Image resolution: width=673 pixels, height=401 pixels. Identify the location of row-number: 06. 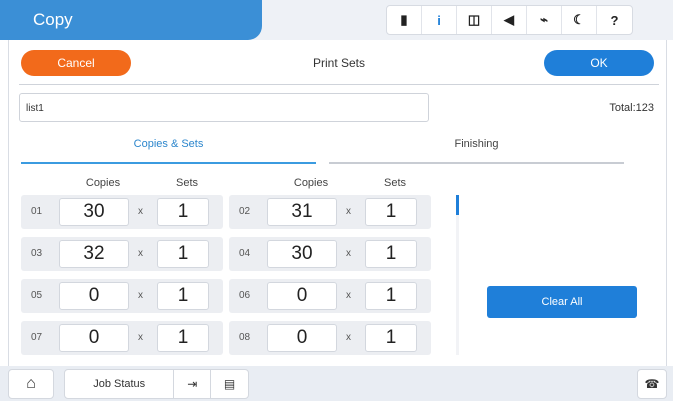
(245, 295).